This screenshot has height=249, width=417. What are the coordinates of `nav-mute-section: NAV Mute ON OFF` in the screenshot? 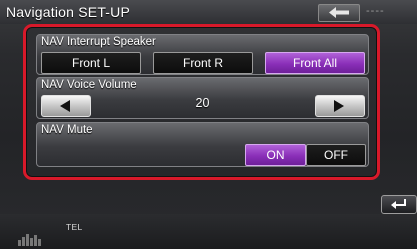 It's located at (202, 144).